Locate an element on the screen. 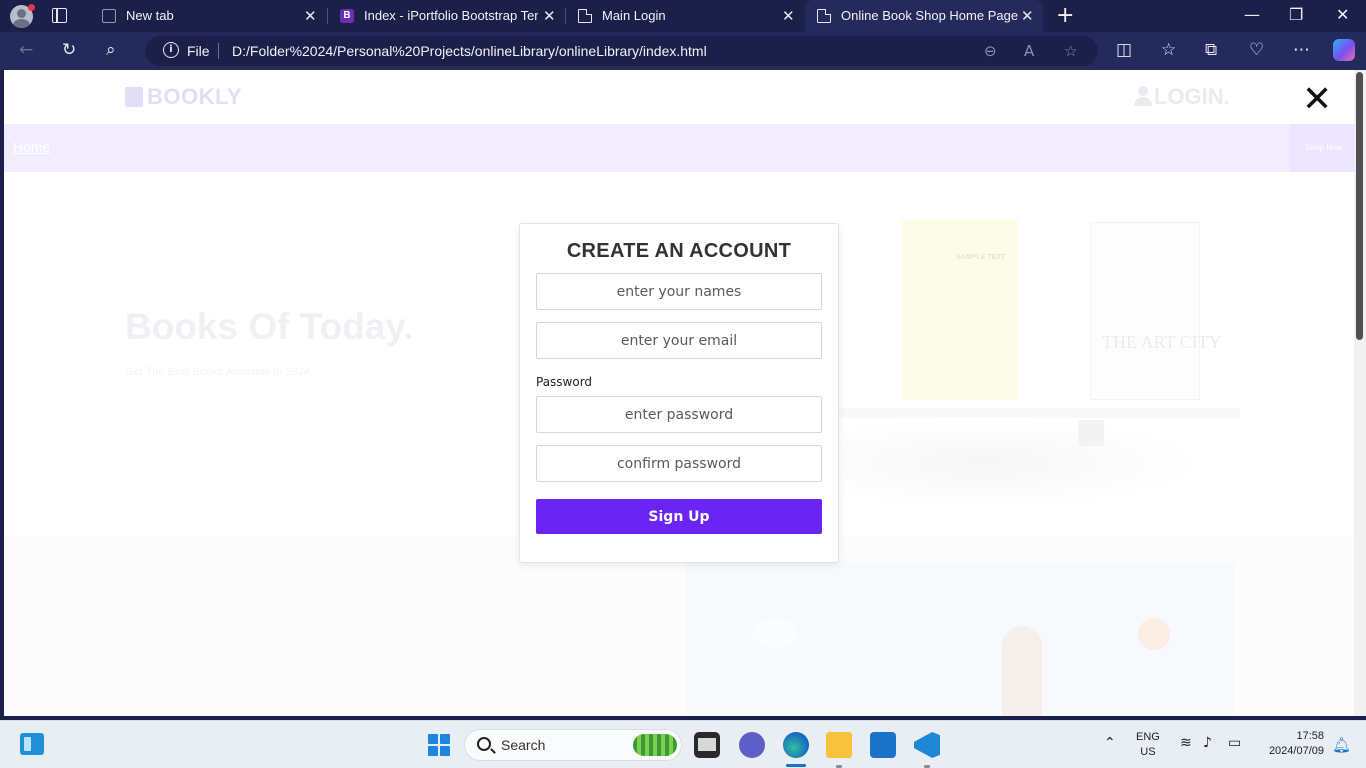 The image size is (1366, 768). notification-dot-icon is located at coordinates (31, 7).